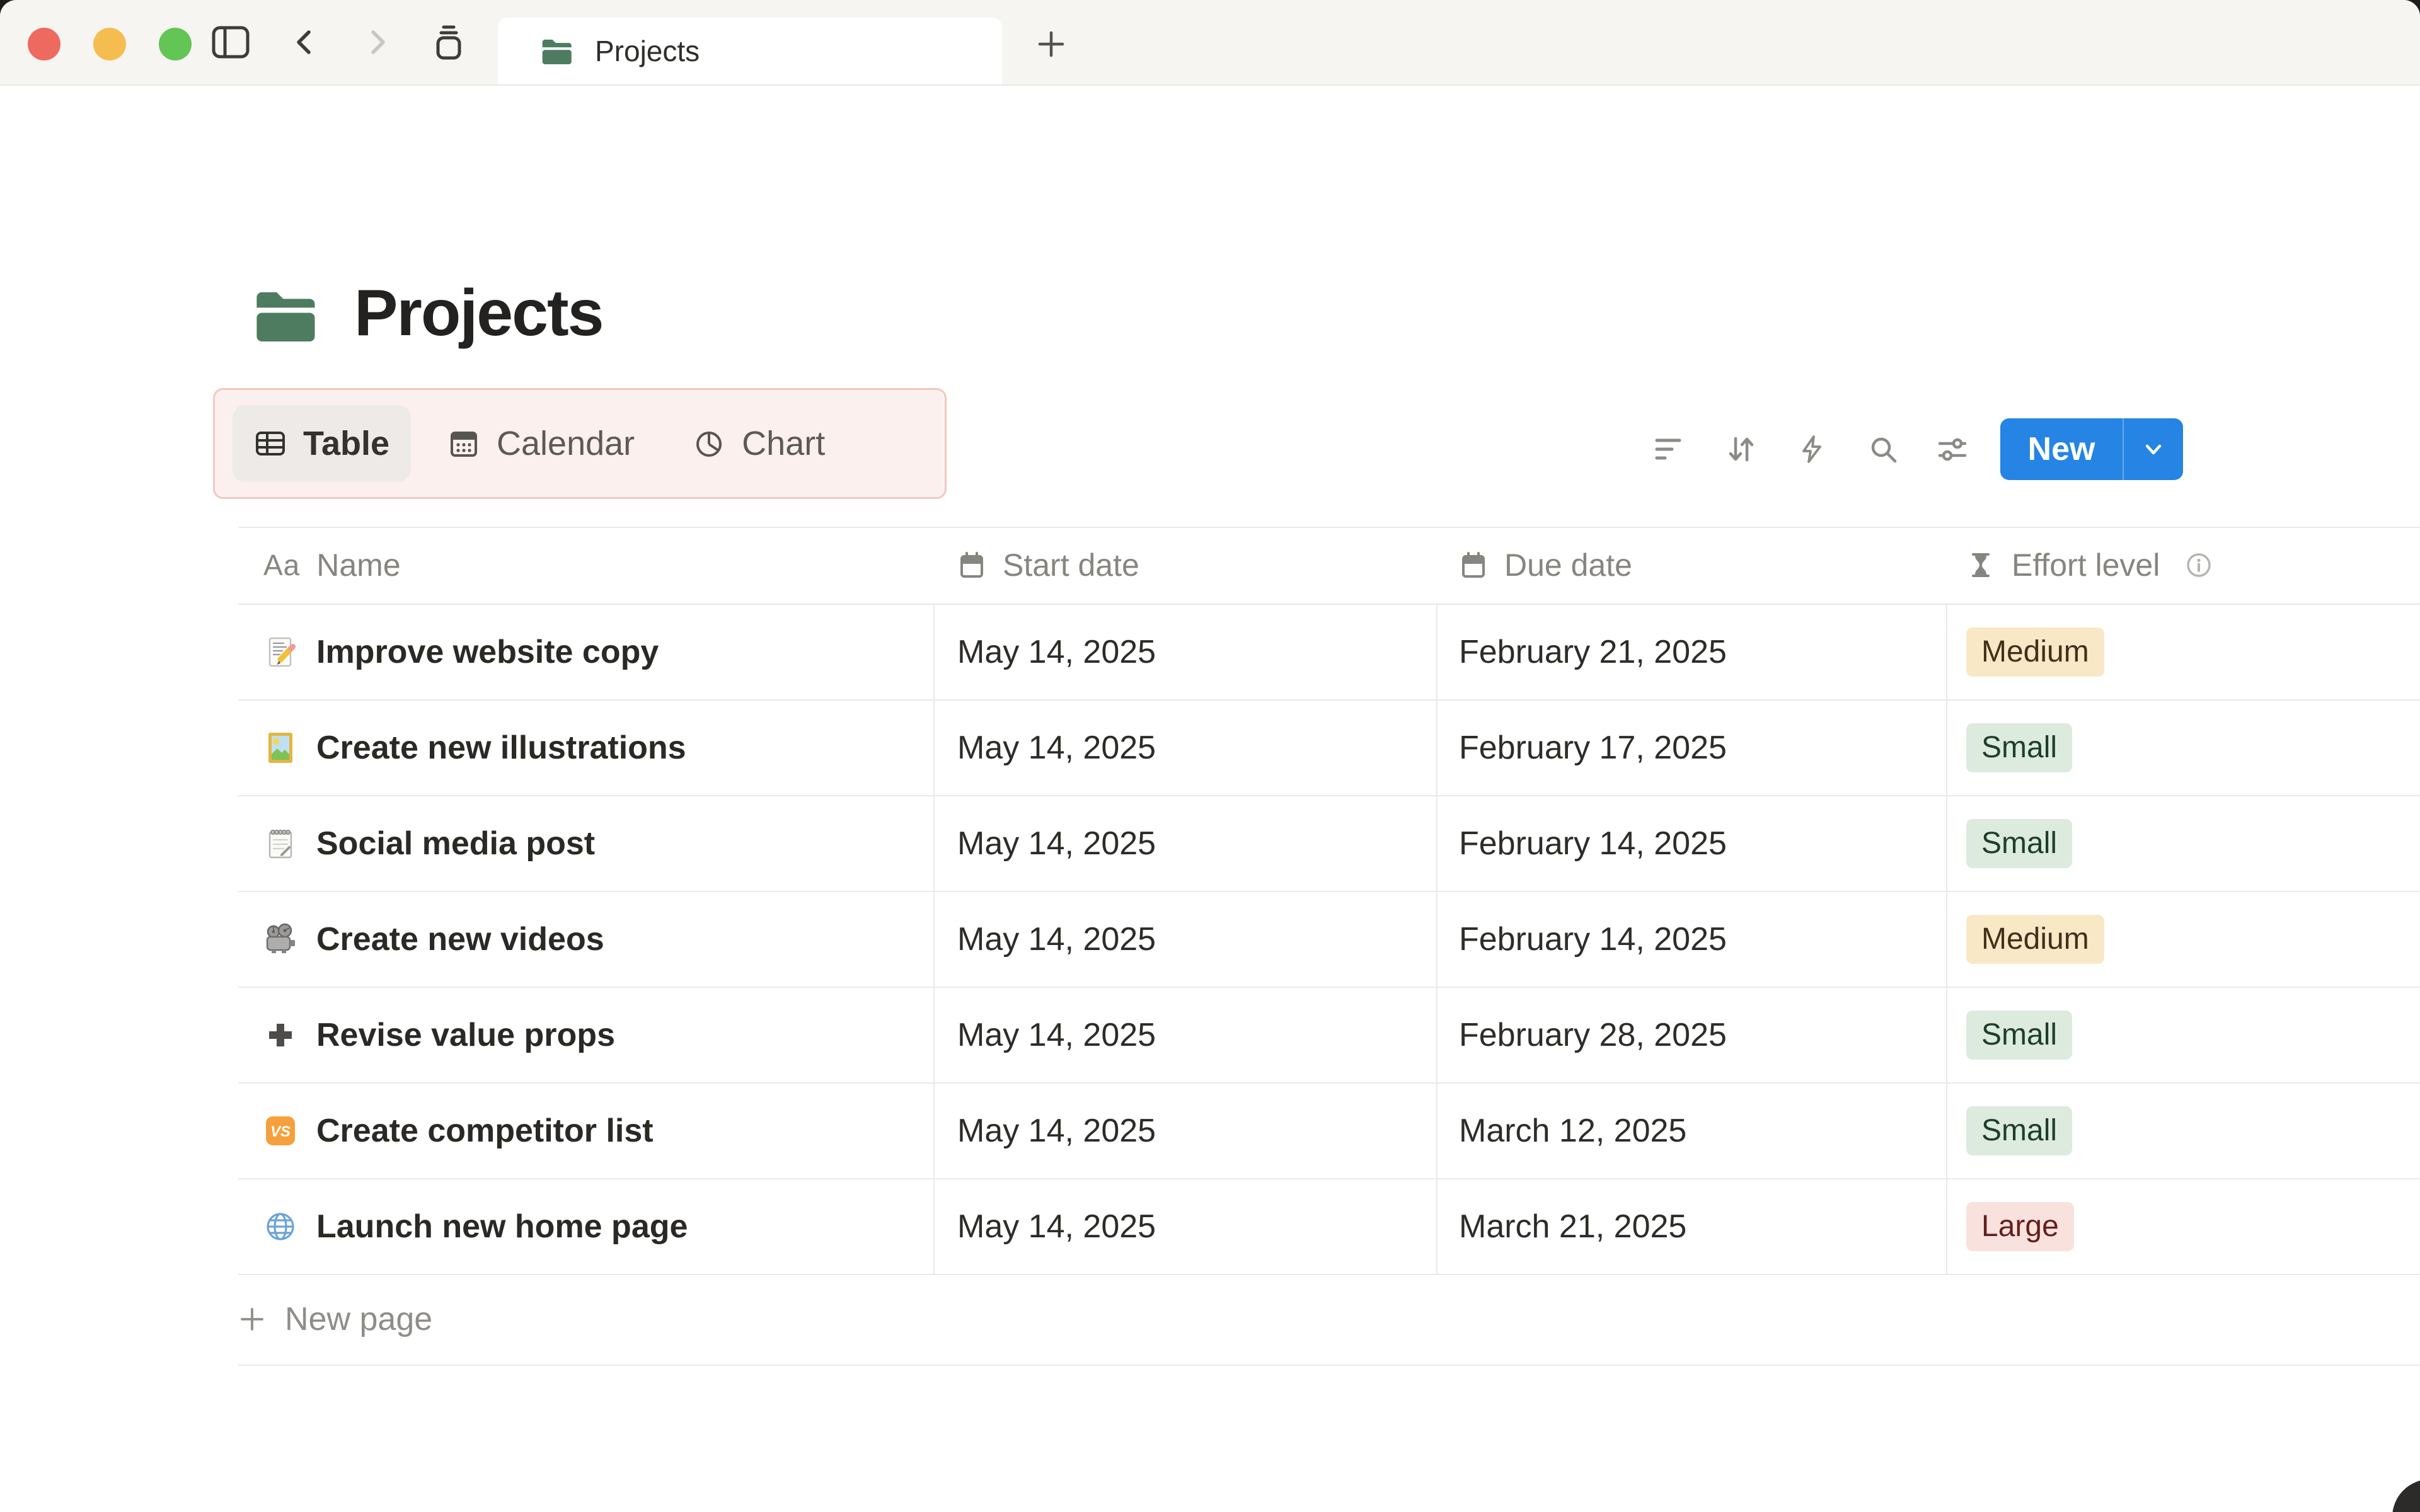 This screenshot has width=2420, height=1512. What do you see at coordinates (280, 748) in the screenshot?
I see `framed-picture-emoji` at bounding box center [280, 748].